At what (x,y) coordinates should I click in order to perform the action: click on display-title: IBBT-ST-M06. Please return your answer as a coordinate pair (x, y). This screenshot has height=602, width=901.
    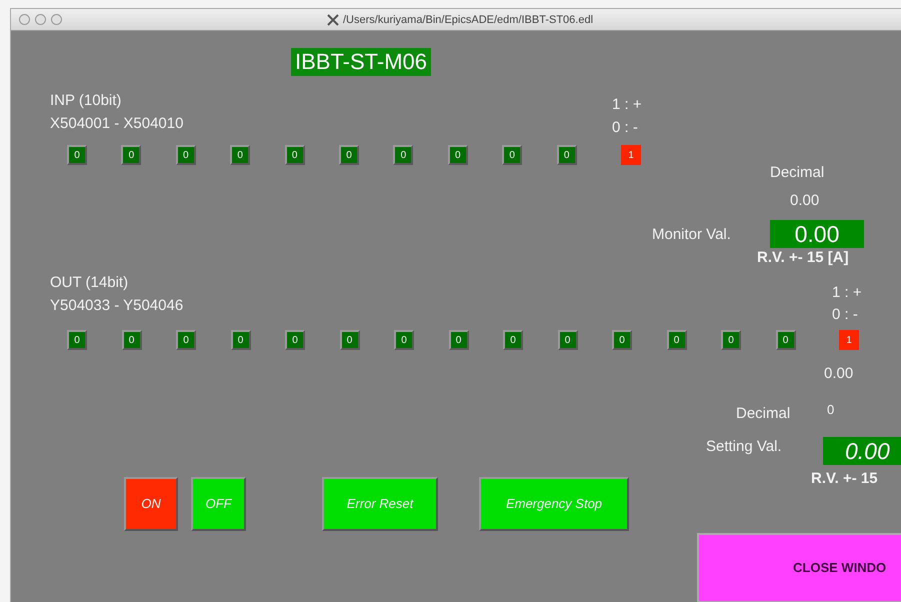
    Looking at the image, I should click on (361, 62).